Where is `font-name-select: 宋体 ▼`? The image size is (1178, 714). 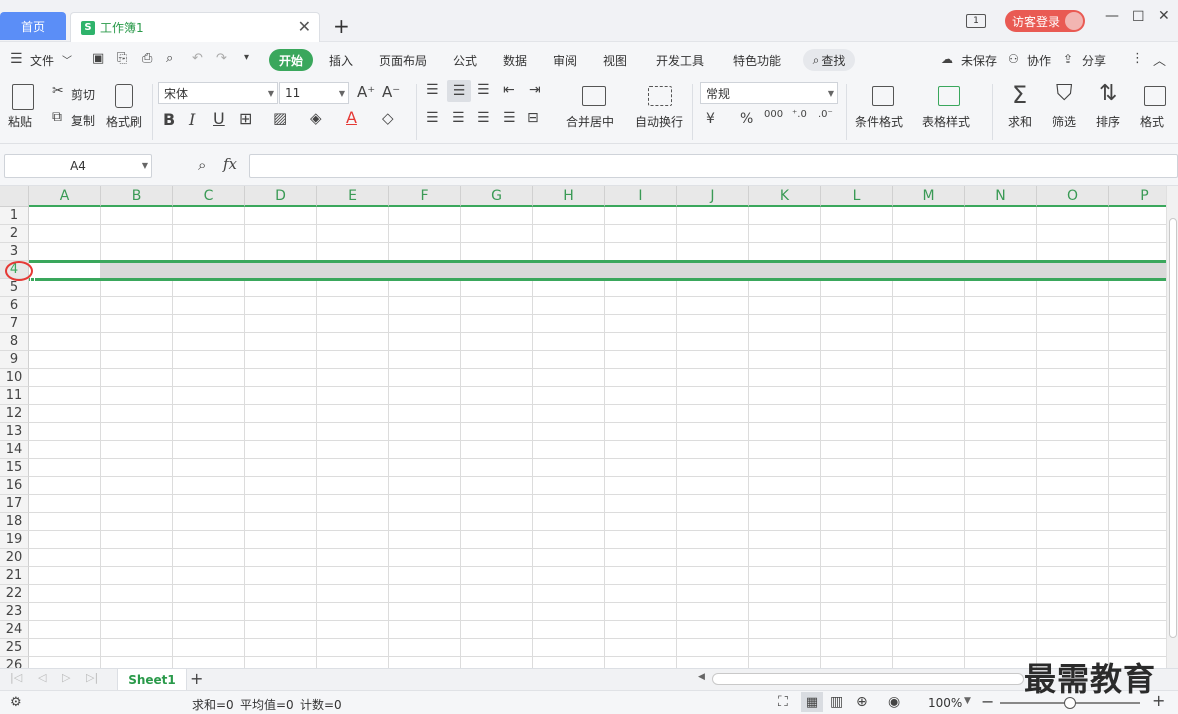
font-name-select: 宋体 ▼ is located at coordinates (218, 93).